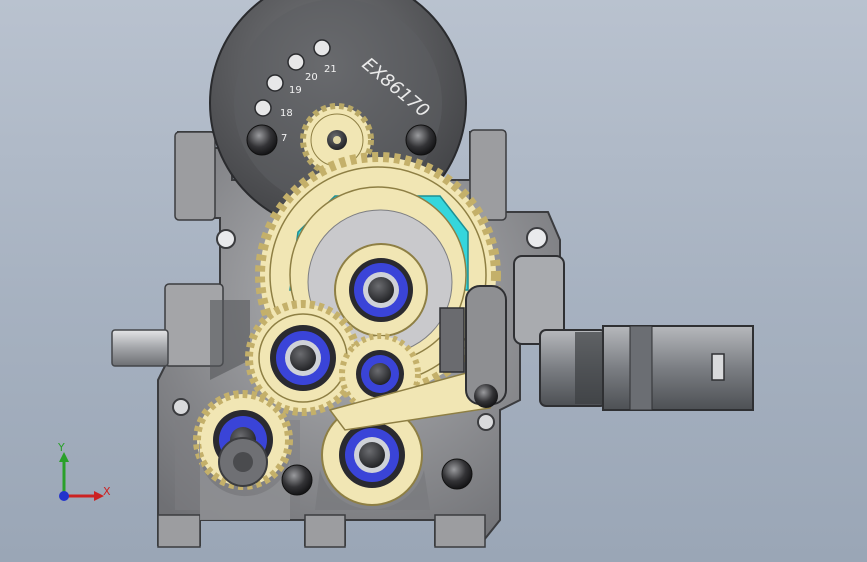  I want to click on triad-axes, so click(81, 476).